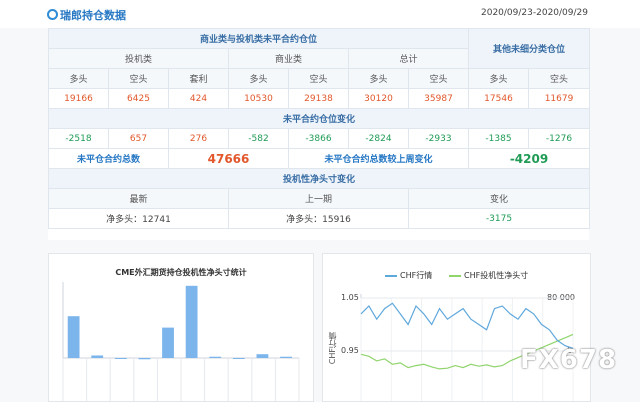 Image resolution: width=640 pixels, height=402 pixels. I want to click on table-cell: 424, so click(198, 98).